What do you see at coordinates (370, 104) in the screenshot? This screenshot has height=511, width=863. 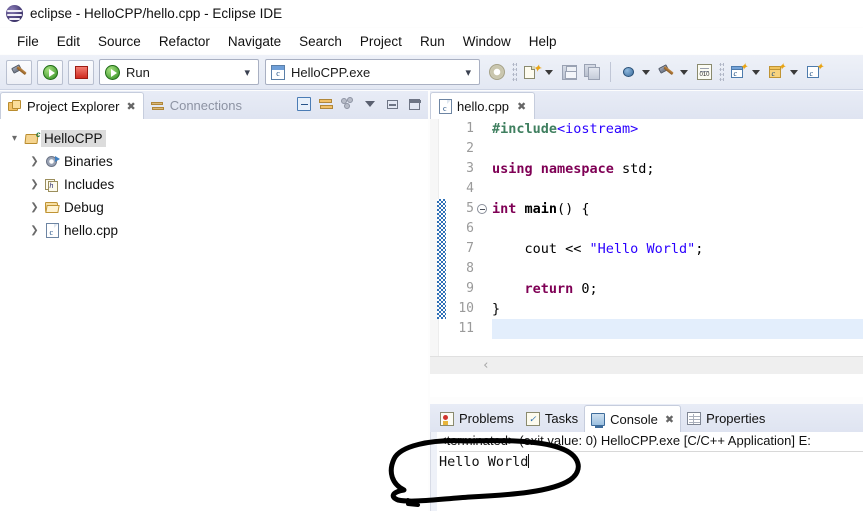 I see `view-menu-button` at bounding box center [370, 104].